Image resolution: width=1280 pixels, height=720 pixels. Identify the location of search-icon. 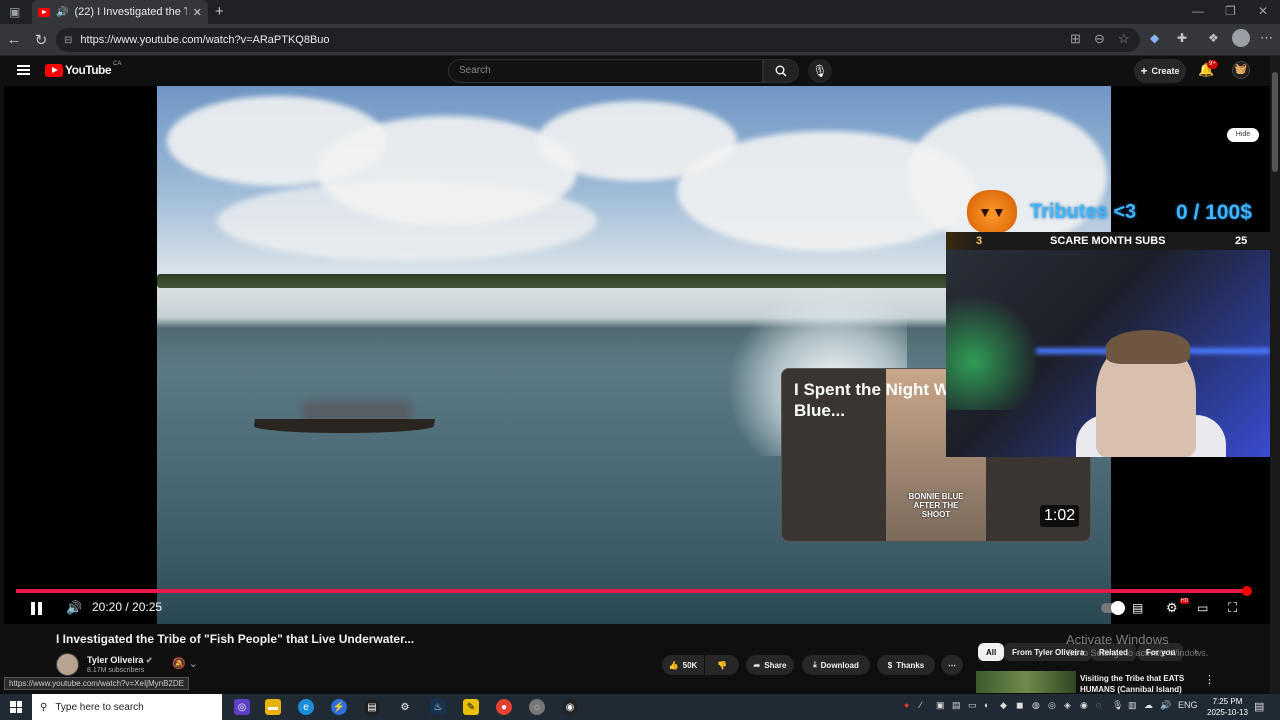
(781, 71).